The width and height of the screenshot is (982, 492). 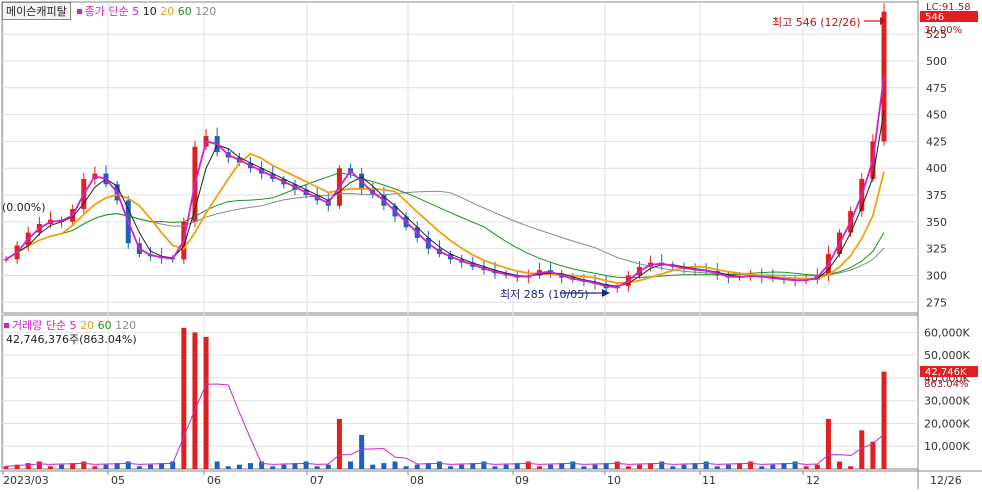 I want to click on ma5-period: 5, so click(x=136, y=11).